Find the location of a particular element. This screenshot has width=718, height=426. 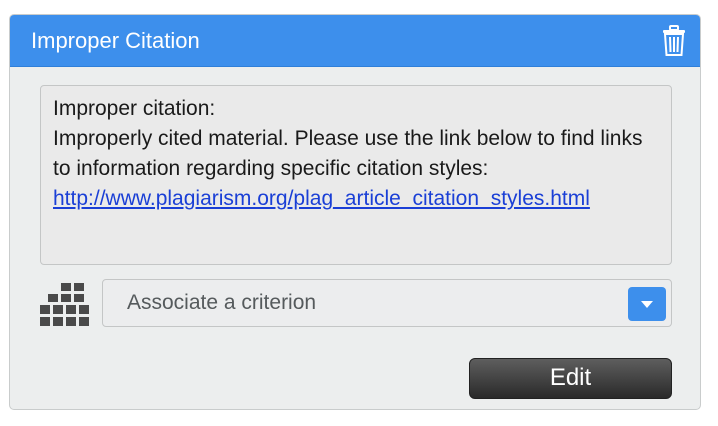

grid-icon is located at coordinates (66, 305).